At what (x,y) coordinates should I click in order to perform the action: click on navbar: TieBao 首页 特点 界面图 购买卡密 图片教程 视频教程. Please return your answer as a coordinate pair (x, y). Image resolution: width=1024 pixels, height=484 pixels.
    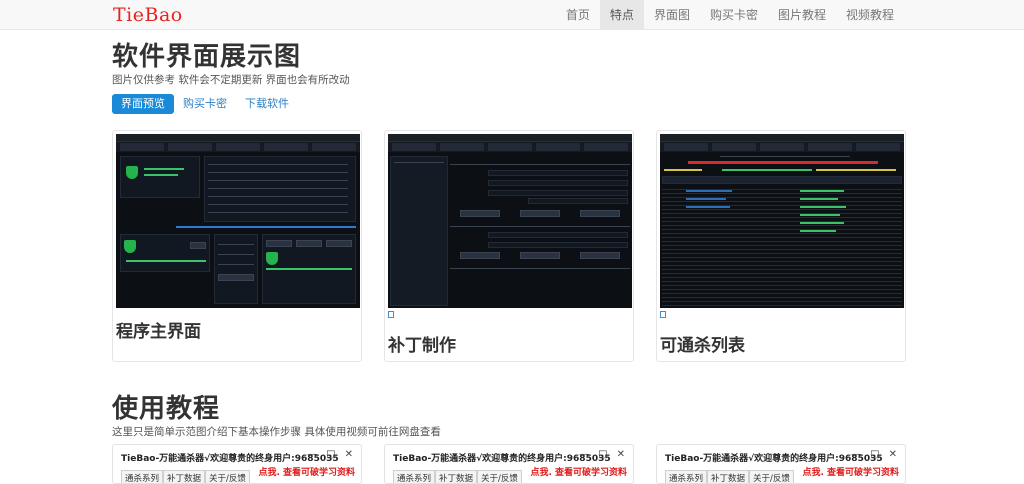
    Looking at the image, I should click on (512, 15).